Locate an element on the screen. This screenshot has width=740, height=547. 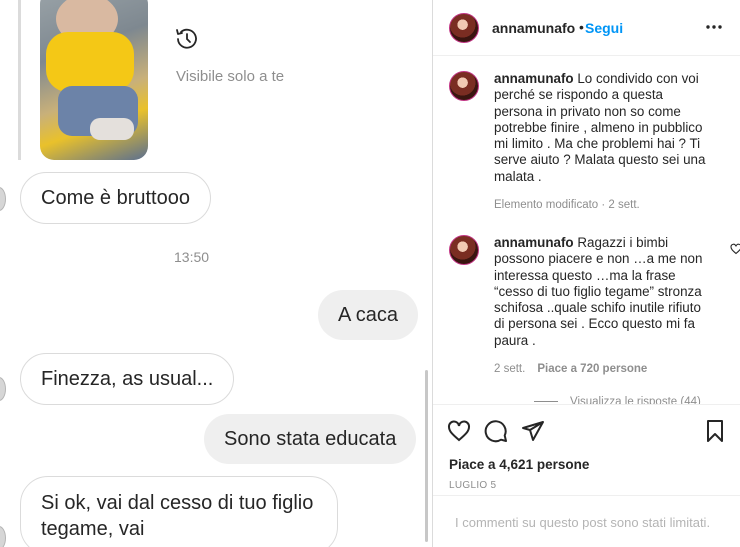
post-date: LUGLIO 5 is located at coordinates (473, 485).